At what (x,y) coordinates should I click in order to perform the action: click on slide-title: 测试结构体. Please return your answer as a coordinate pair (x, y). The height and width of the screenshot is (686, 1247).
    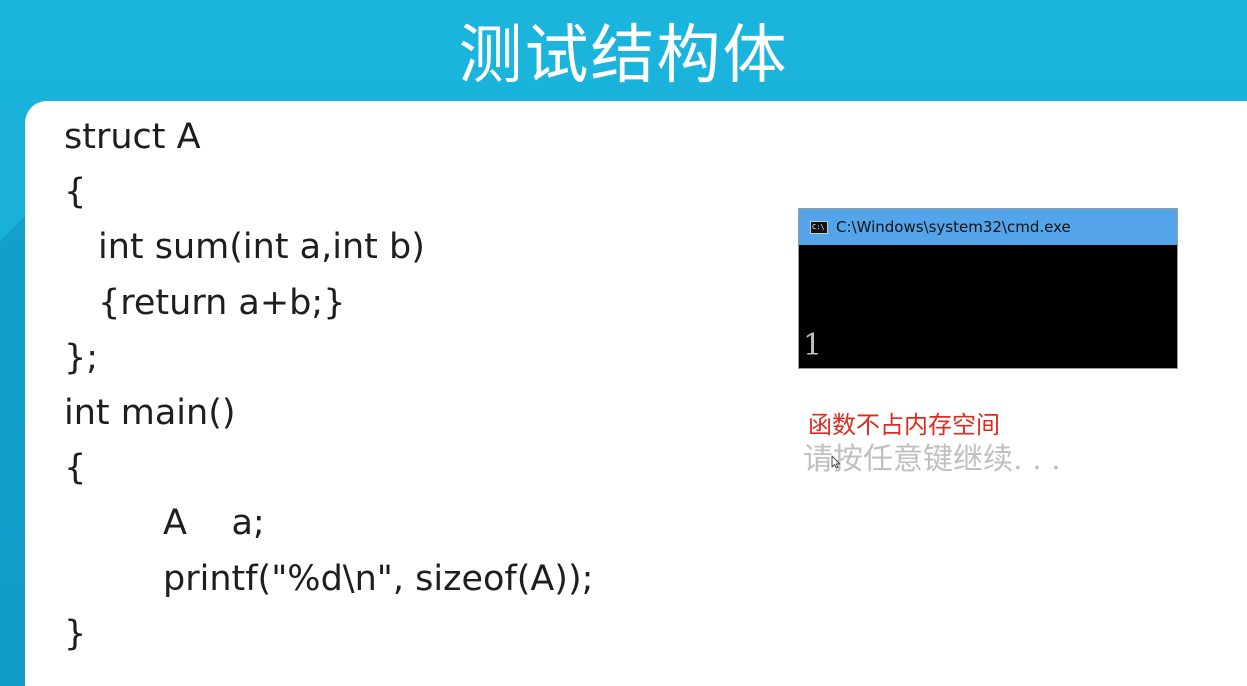
    Looking at the image, I should click on (623, 56).